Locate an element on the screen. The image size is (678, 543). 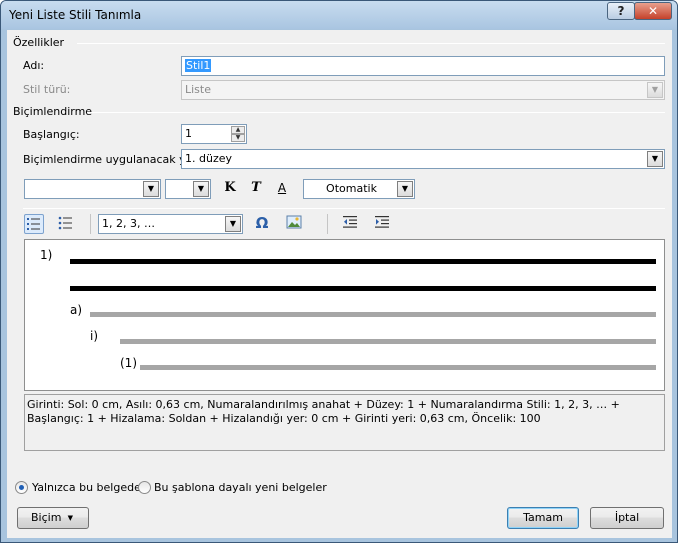
bulleted-list-button is located at coordinates (66, 224).